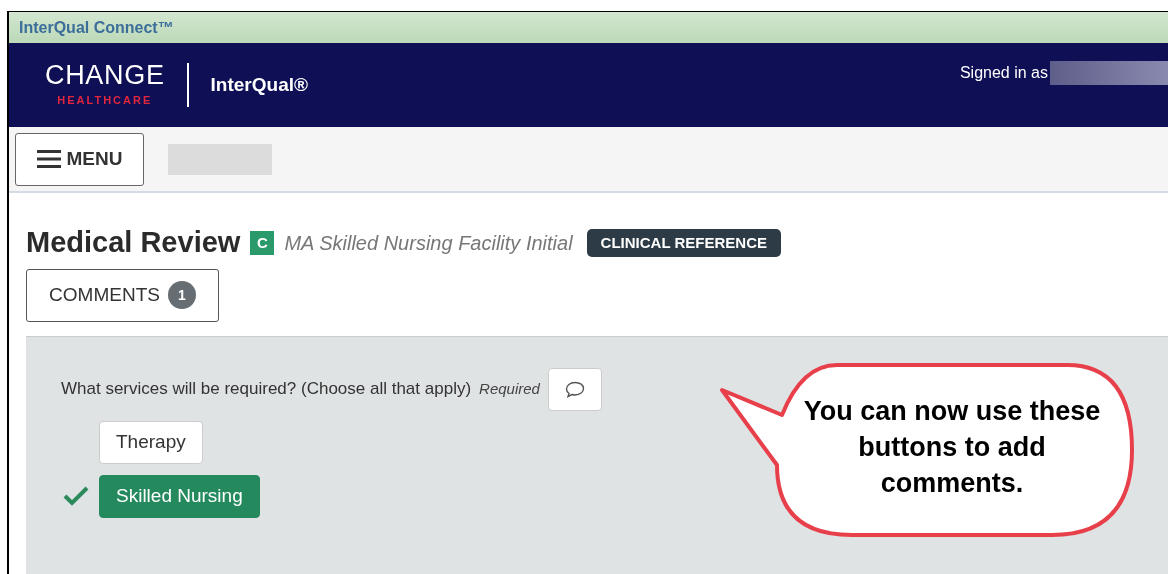 This screenshot has height=574, width=1168. I want to click on comments-button: COMMENTS 1, so click(122, 295).